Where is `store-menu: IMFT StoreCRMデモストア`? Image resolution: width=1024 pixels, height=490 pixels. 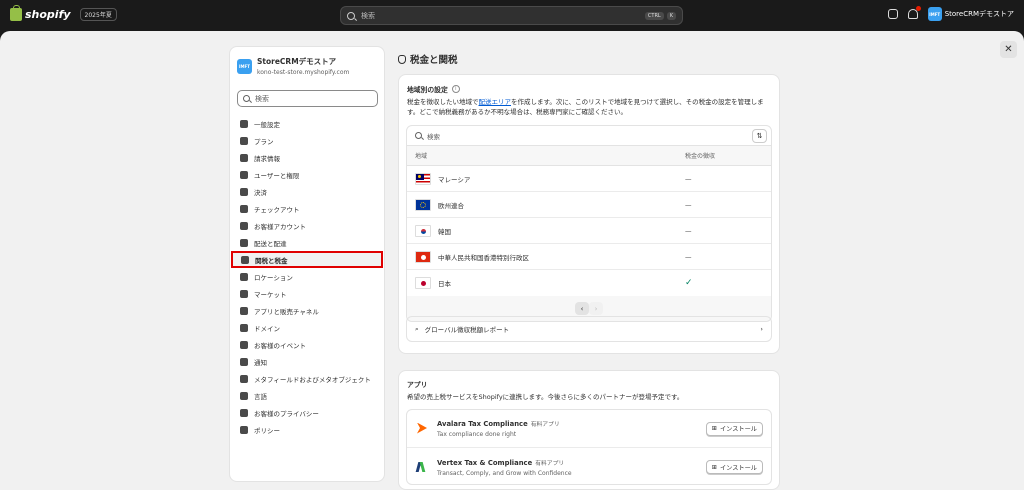 store-menu: IMFT StoreCRMデモストア is located at coordinates (970, 14).